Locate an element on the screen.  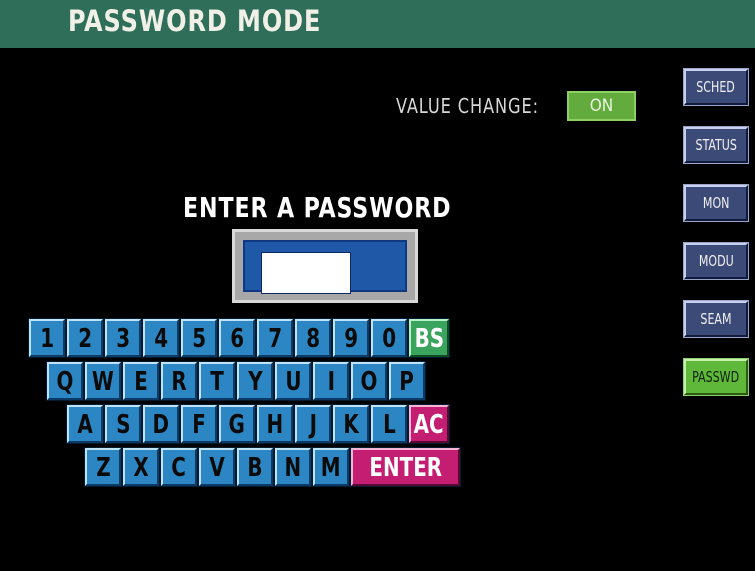
title-bar: PASSWORD MODE is located at coordinates (377, 24).